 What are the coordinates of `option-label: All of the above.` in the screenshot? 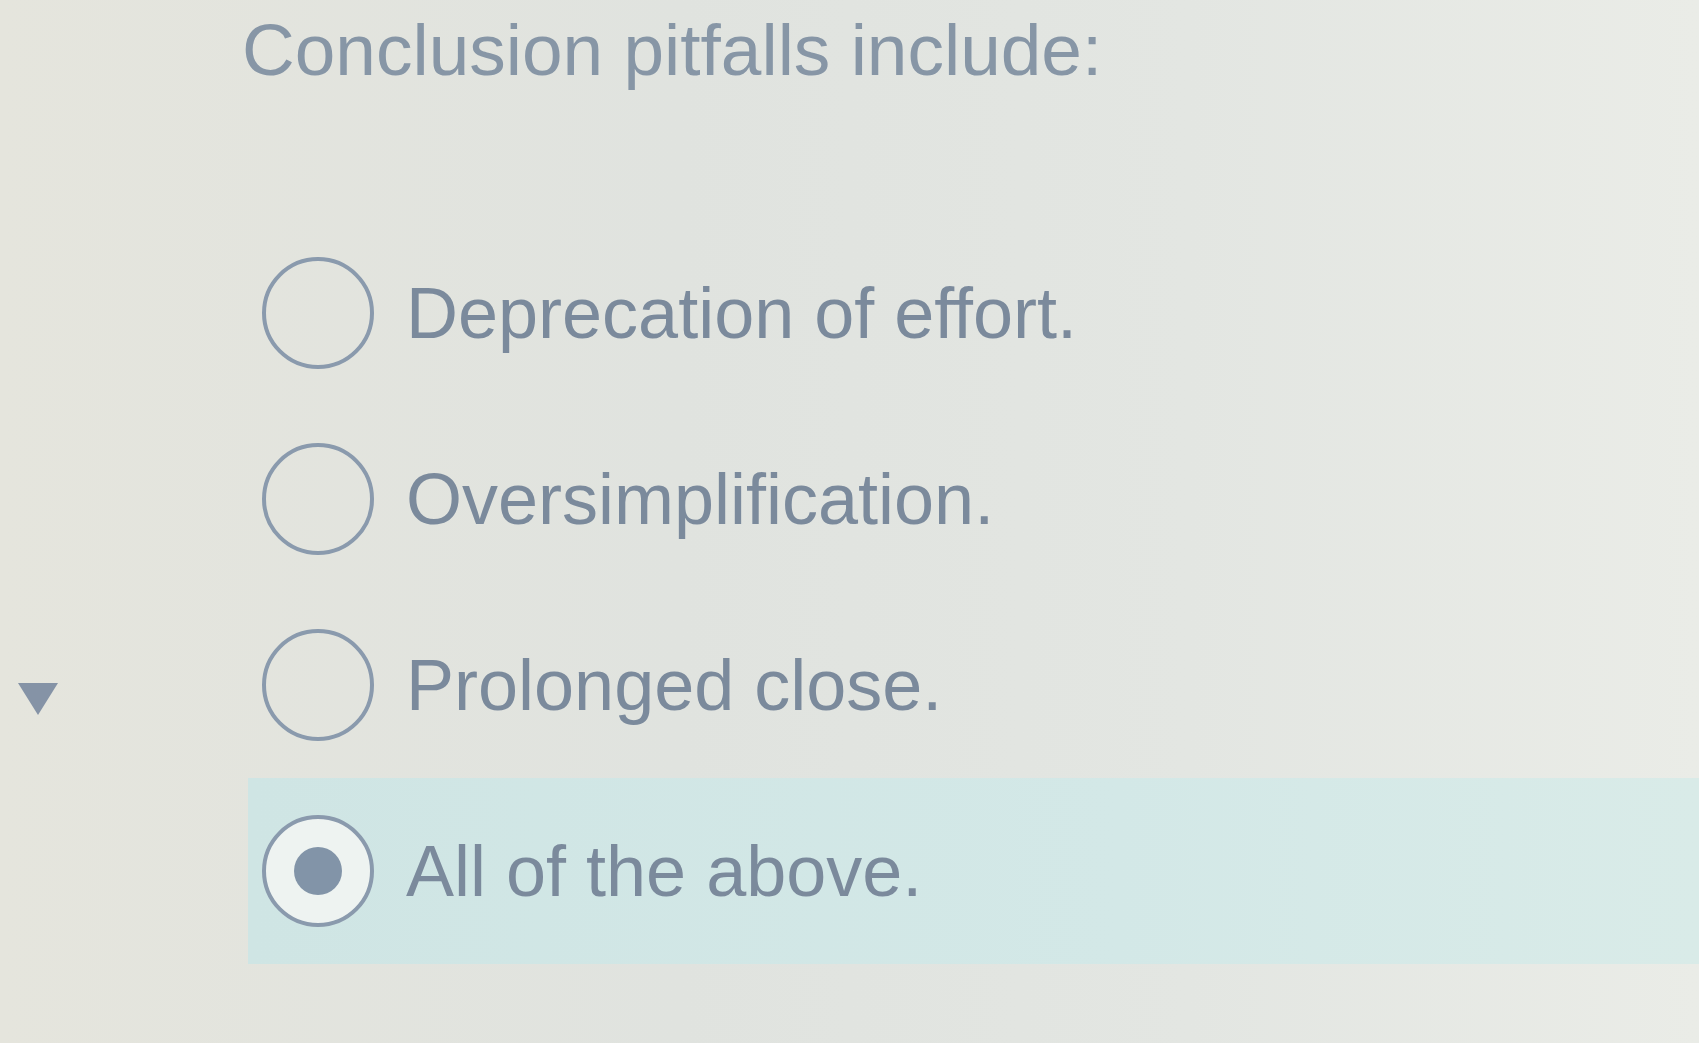 It's located at (664, 871).